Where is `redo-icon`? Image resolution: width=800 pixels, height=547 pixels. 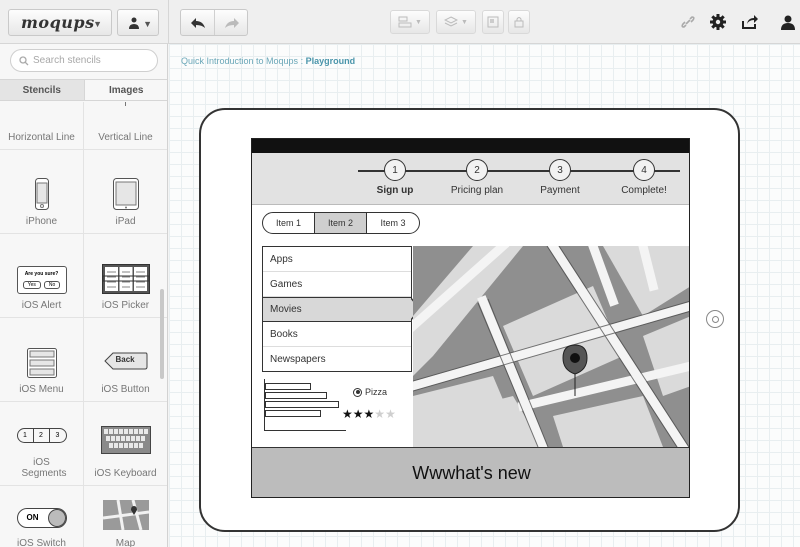
redo-icon is located at coordinates (232, 22).